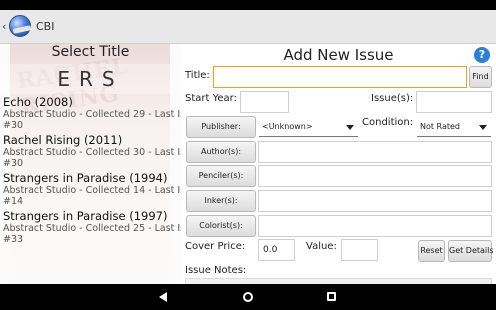  What do you see at coordinates (38, 102) in the screenshot?
I see `title-name: Echo (2008)` at bounding box center [38, 102].